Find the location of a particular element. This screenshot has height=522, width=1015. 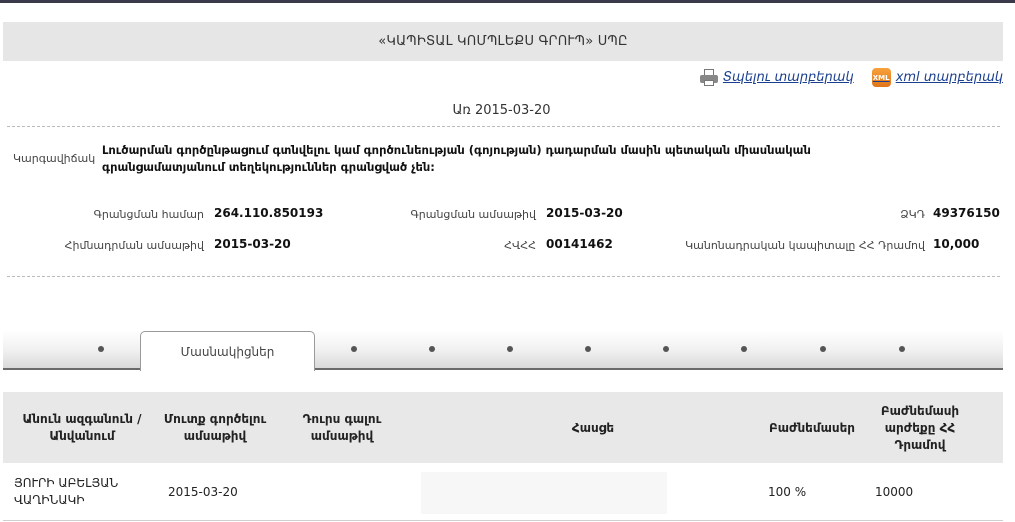

export-actions: Տպելու տարբերակ XML xml տարբերակ is located at coordinates (851, 77).